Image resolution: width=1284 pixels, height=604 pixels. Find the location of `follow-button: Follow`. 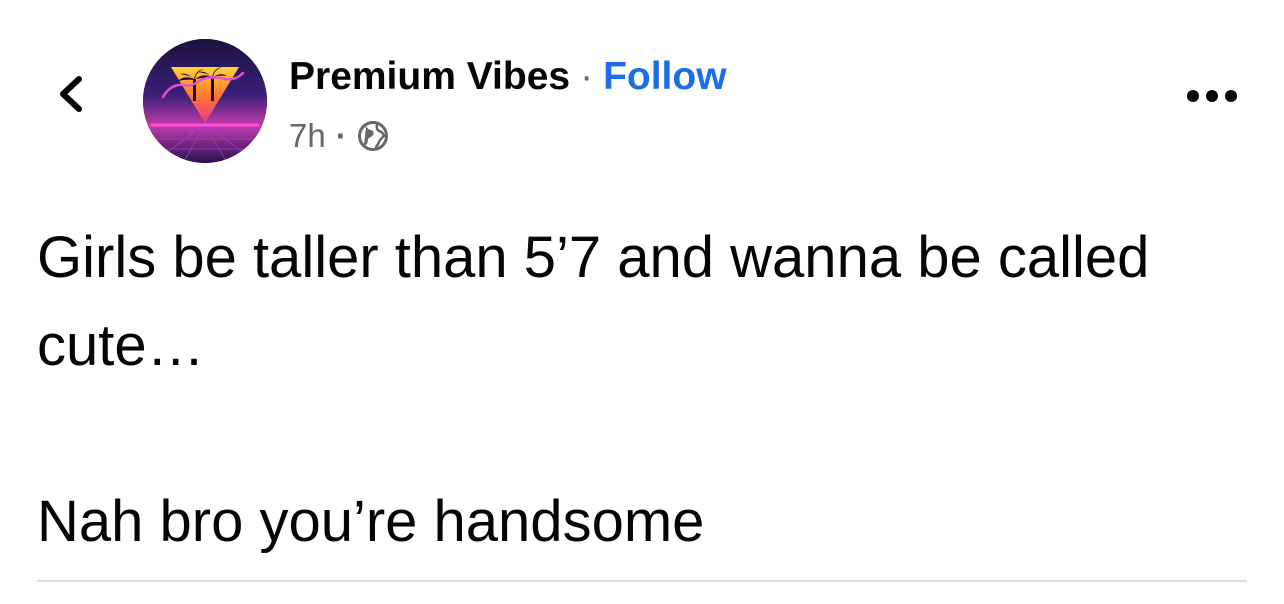

follow-button: Follow is located at coordinates (664, 77).